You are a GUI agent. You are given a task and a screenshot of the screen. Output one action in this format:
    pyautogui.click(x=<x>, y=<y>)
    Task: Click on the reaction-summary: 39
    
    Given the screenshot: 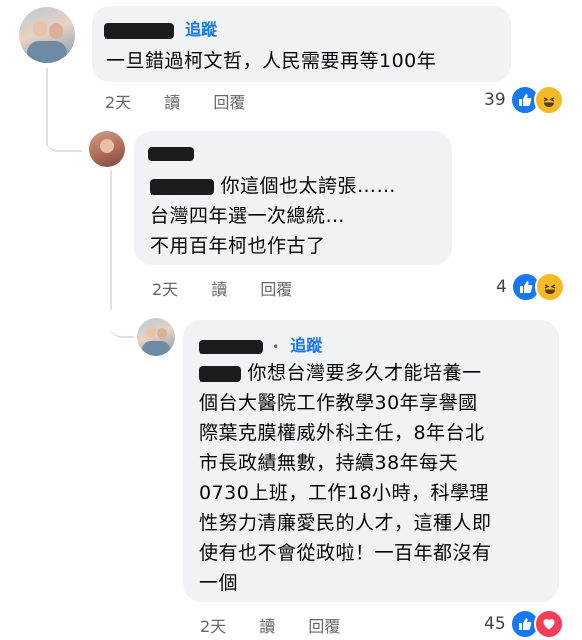 What is the action you would take?
    pyautogui.click(x=524, y=100)
    